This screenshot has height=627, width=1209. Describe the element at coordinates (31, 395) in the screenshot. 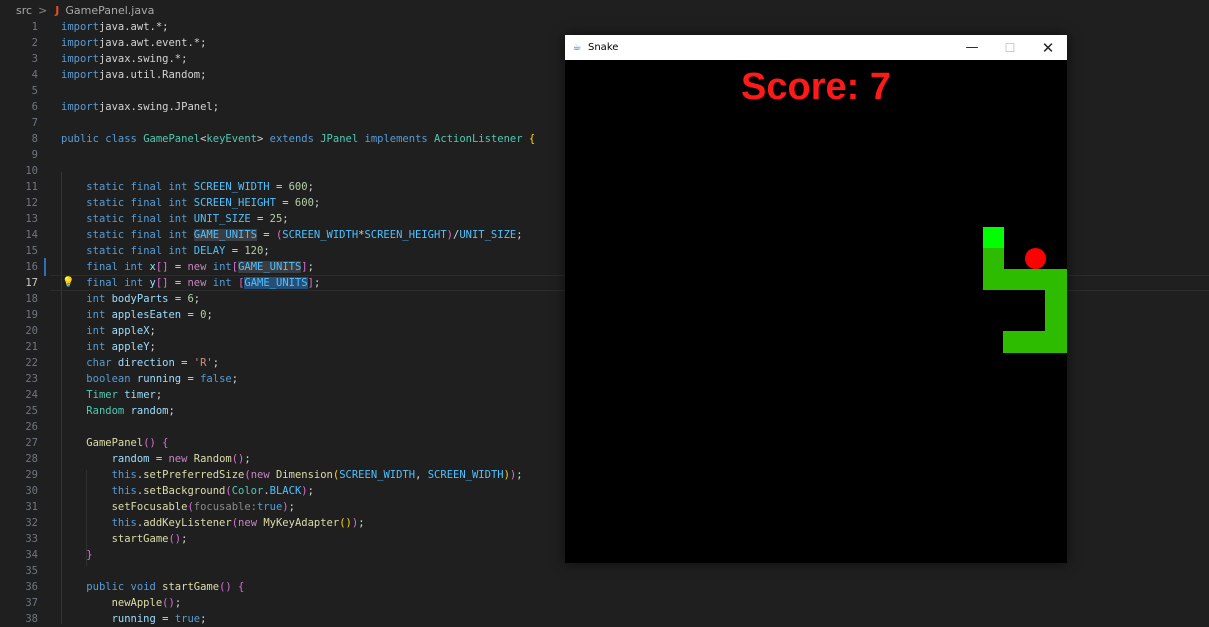

I see `line-number: 24` at that location.